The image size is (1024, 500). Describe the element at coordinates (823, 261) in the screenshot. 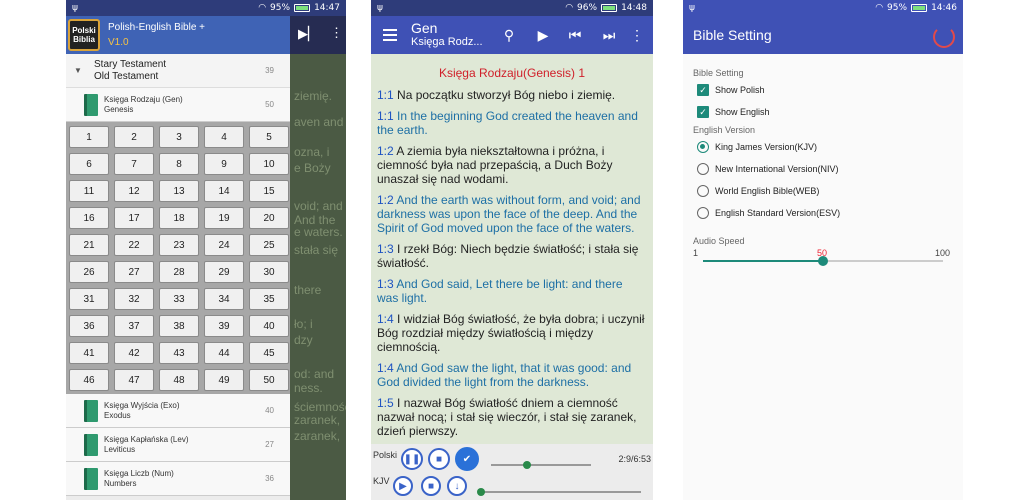

I see `speed-slider-knob` at that location.